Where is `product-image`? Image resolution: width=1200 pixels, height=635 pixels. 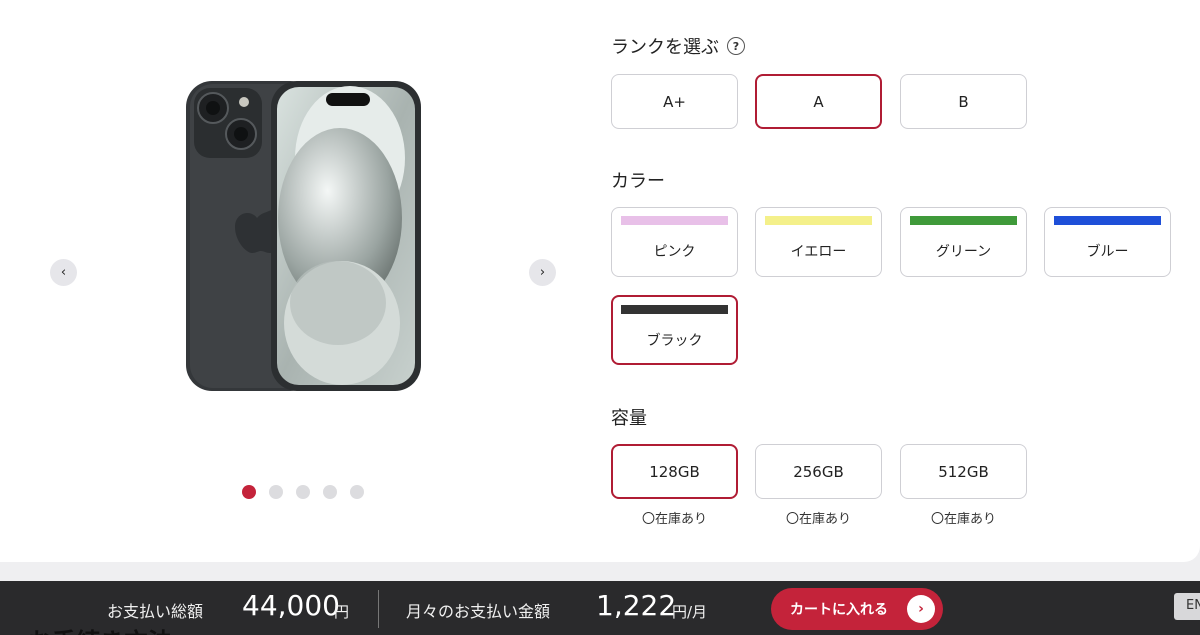 product-image is located at coordinates (302, 237).